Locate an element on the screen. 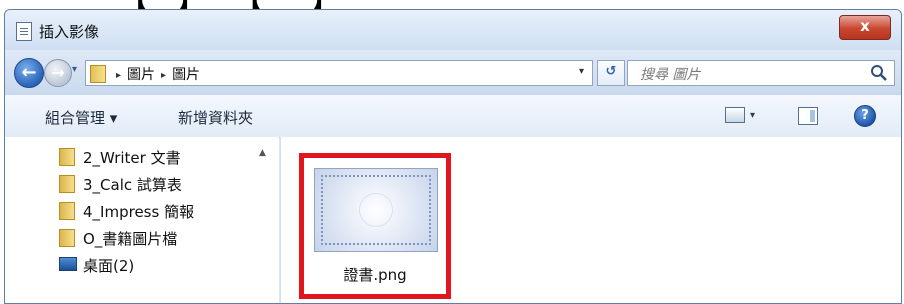 The height and width of the screenshot is (304, 904). breadcrumb-item-pictures: 圖片 is located at coordinates (186, 75).